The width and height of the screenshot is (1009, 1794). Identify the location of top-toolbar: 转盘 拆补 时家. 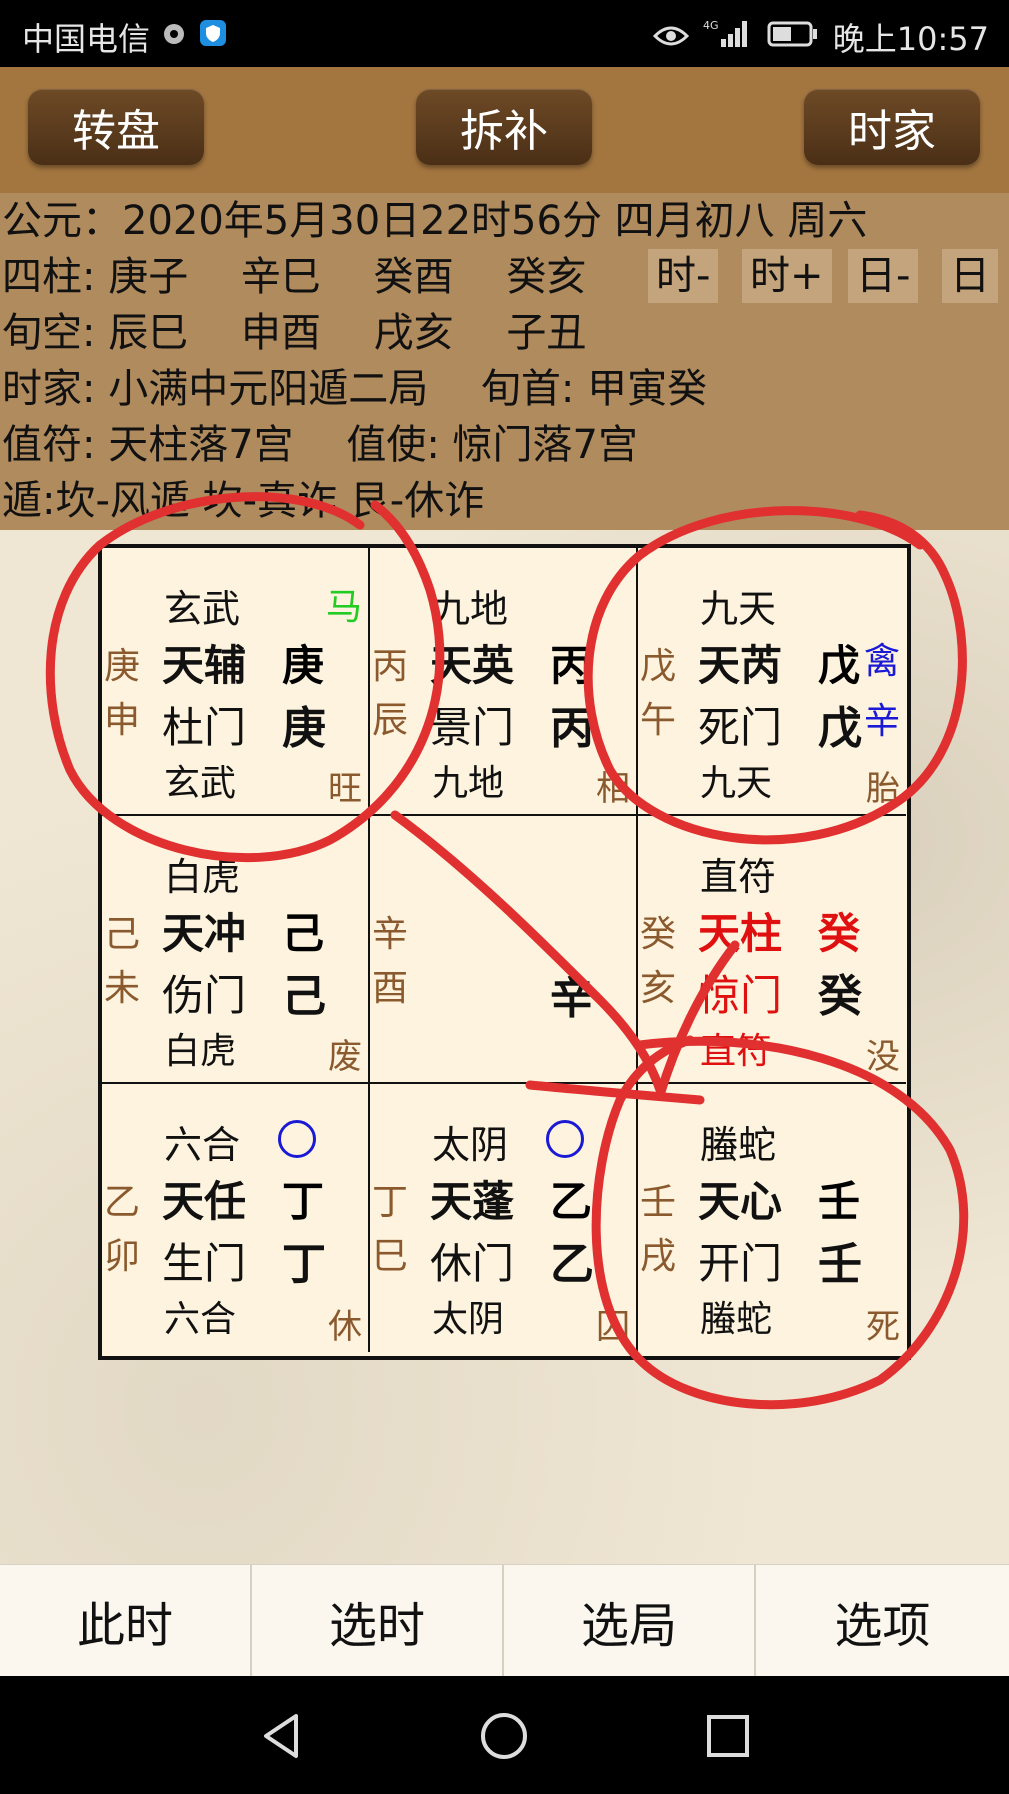
(504, 130).